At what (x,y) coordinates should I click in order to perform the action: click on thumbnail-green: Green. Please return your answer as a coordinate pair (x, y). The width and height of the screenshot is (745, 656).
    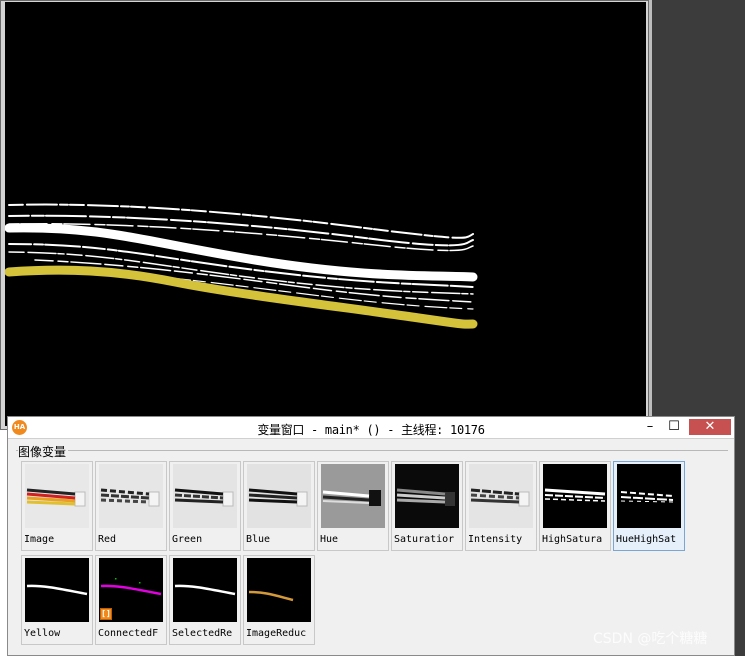
    Looking at the image, I should click on (205, 506).